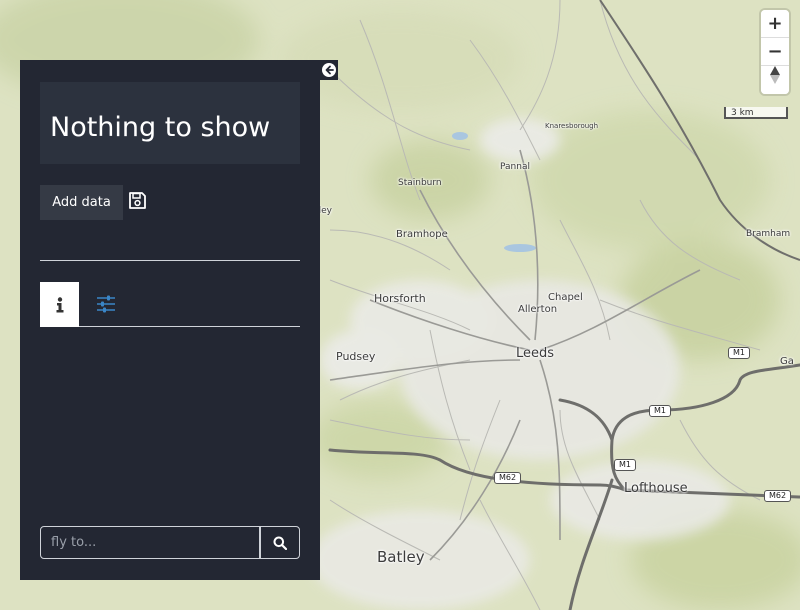  I want to click on sliders-icon, so click(106, 304).